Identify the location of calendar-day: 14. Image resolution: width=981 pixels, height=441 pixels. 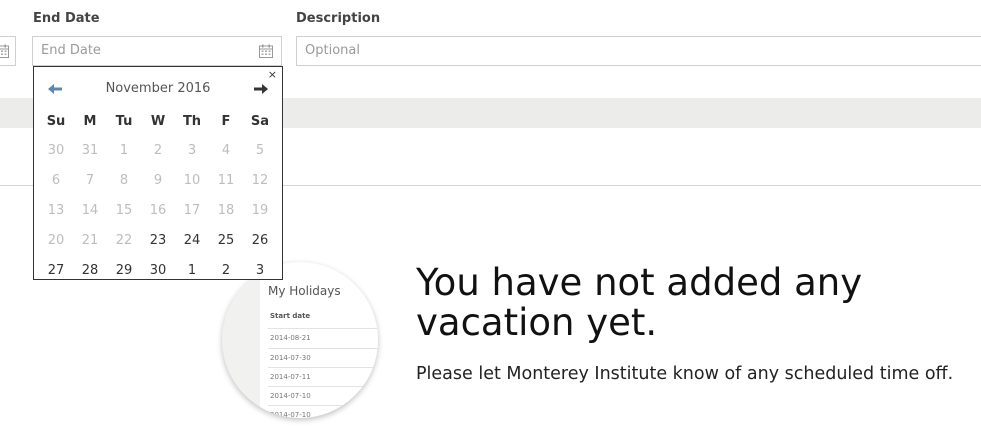
(90, 210).